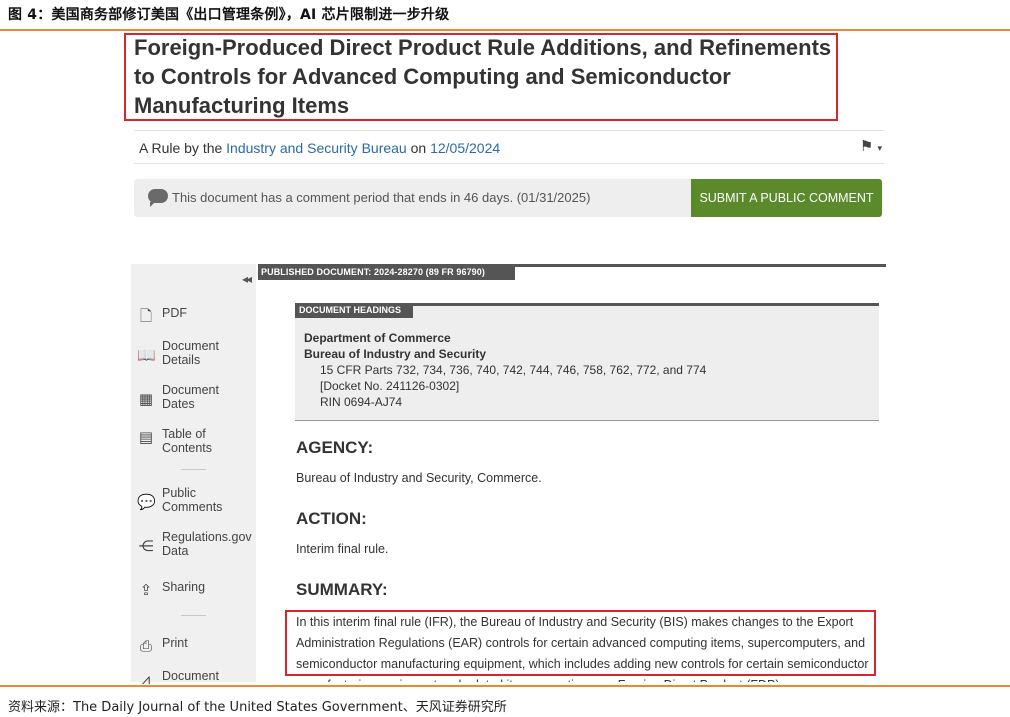 This screenshot has width=1010, height=717. Describe the element at coordinates (390, 386) in the screenshot. I see `heading-docket: [Docket No. 241126-0302]` at that location.